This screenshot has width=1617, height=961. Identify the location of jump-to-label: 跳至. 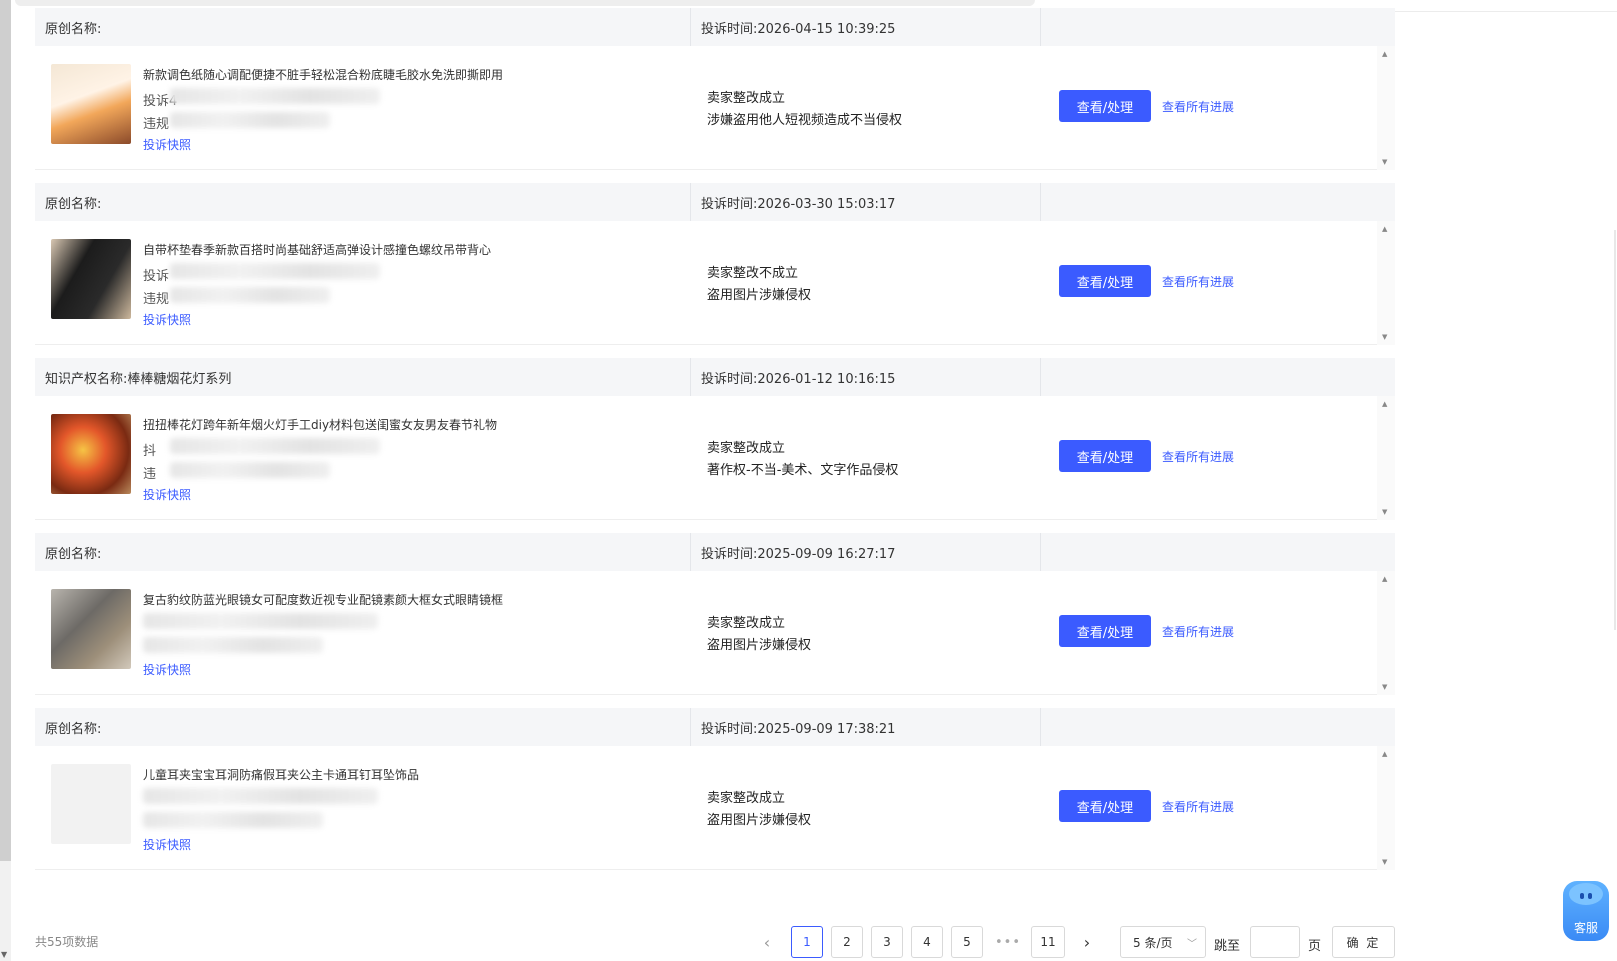
(1227, 946).